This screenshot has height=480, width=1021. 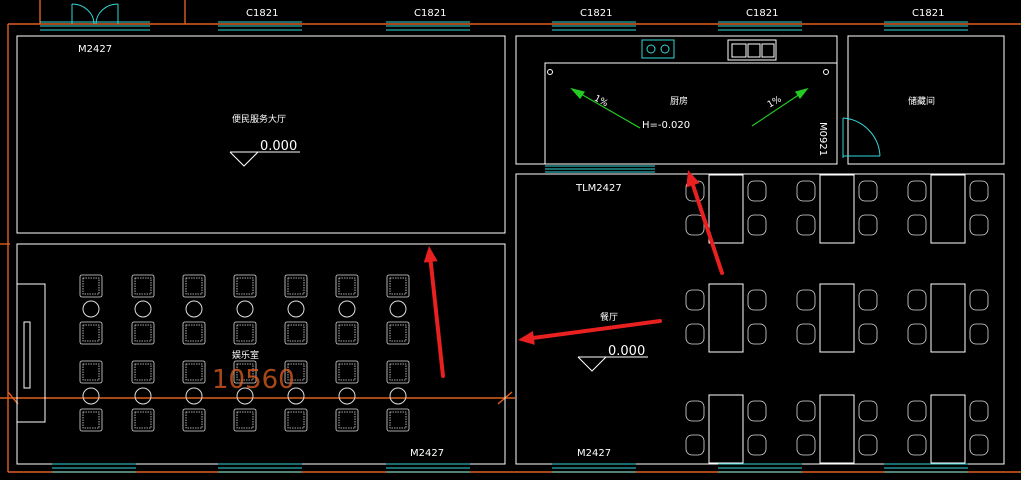 What do you see at coordinates (259, 119) in the screenshot?
I see `room-label-service-hall: 便民服务大厅` at bounding box center [259, 119].